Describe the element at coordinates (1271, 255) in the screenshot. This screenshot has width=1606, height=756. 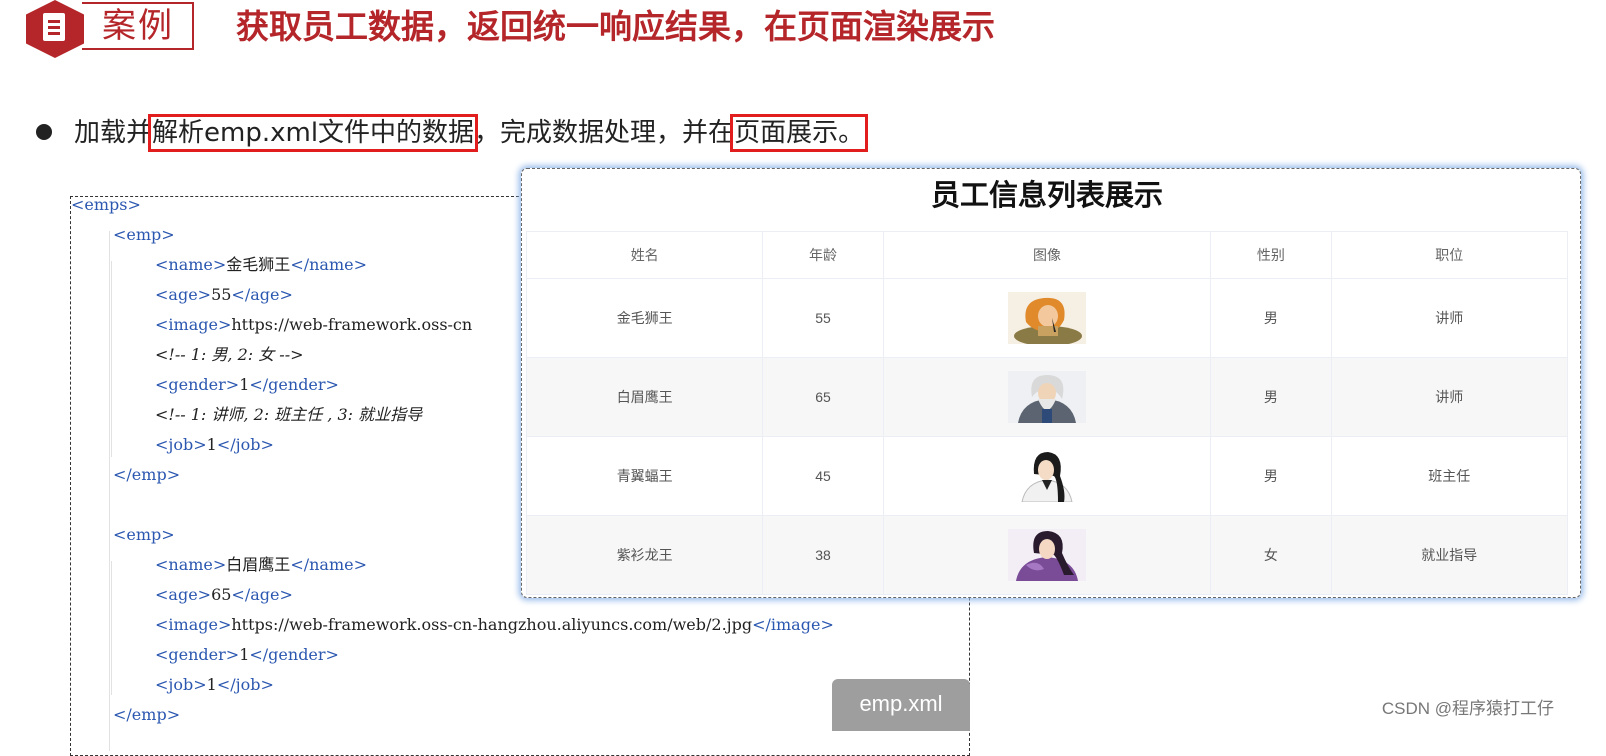
I see `col-header-gender: 性别` at that location.